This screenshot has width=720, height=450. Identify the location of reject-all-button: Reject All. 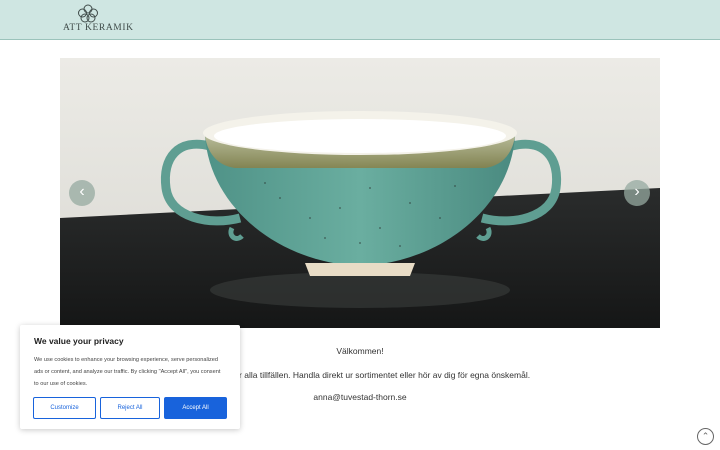
(130, 408).